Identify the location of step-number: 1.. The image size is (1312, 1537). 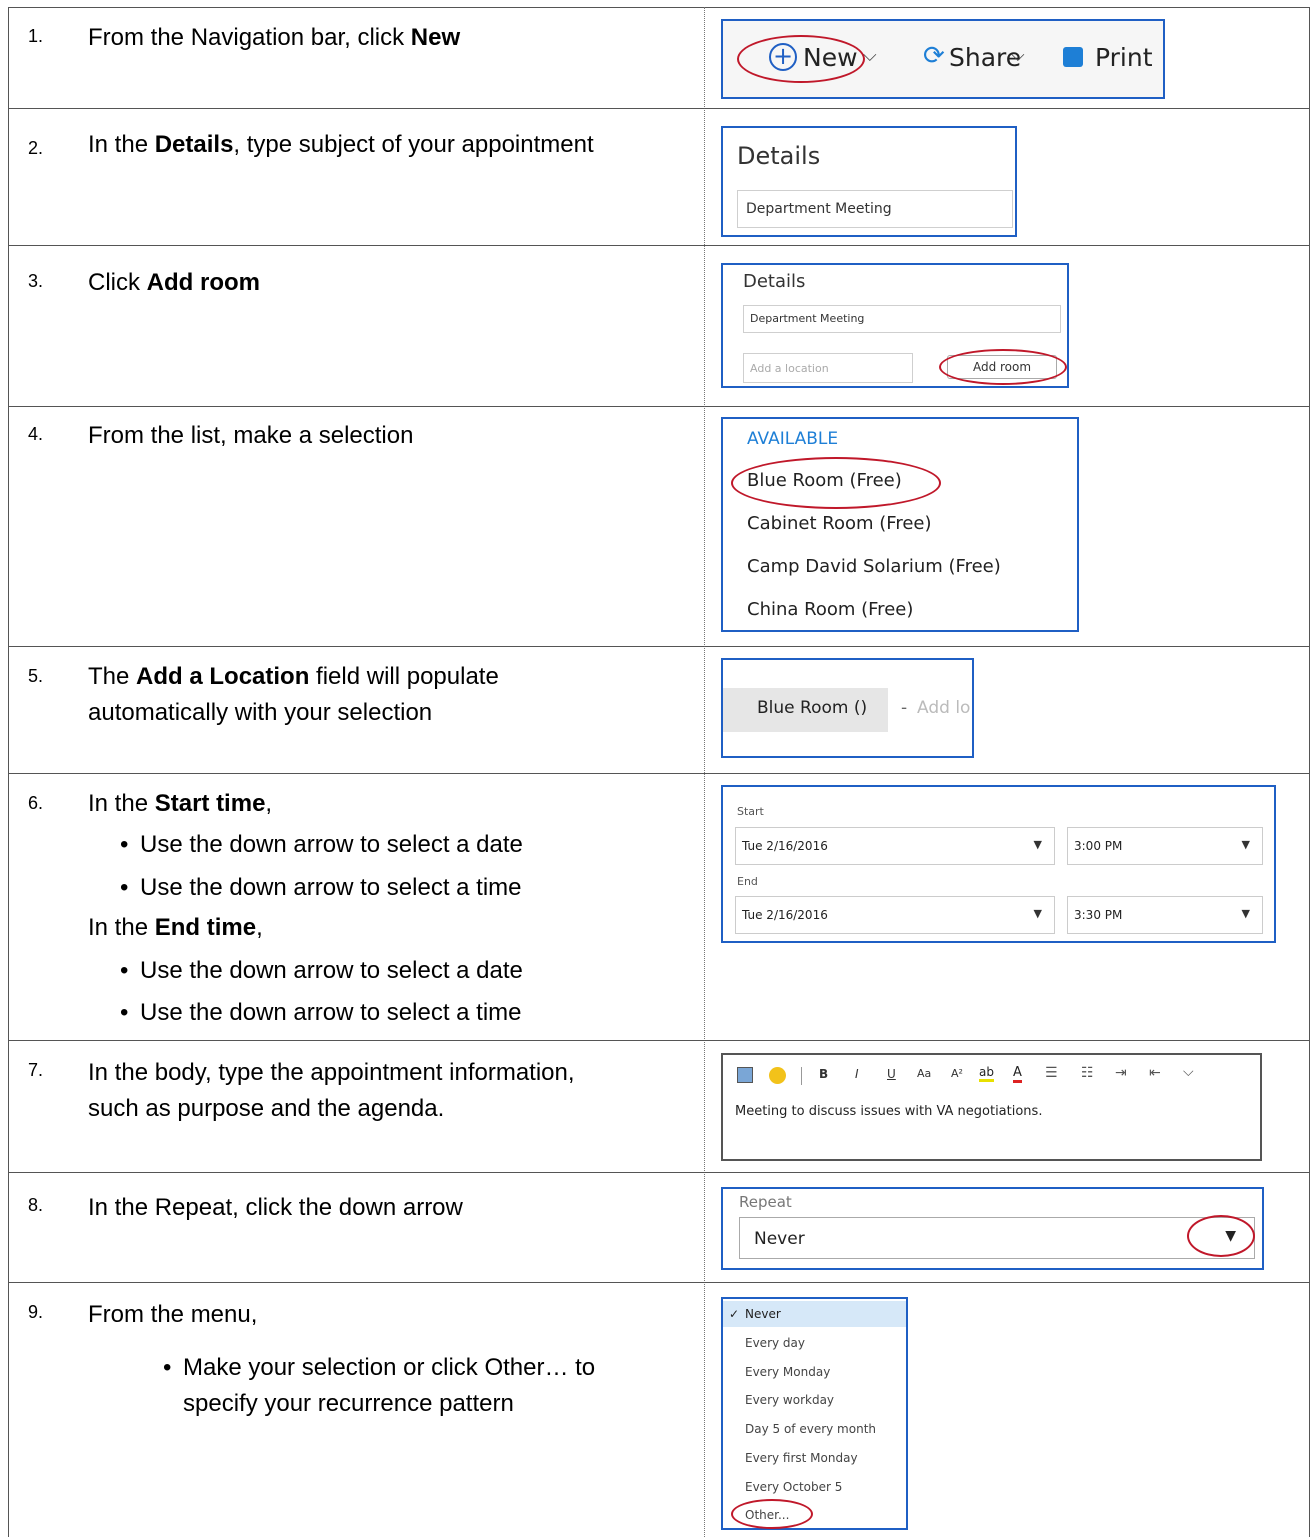
(36, 36).